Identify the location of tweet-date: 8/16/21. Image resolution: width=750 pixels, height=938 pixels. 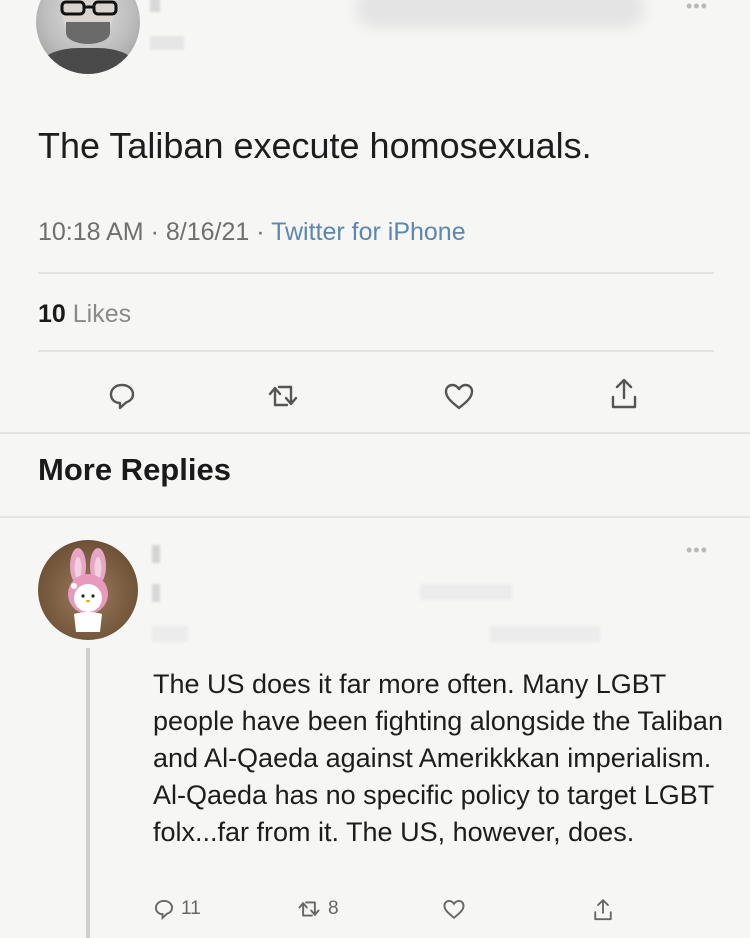
(207, 232).